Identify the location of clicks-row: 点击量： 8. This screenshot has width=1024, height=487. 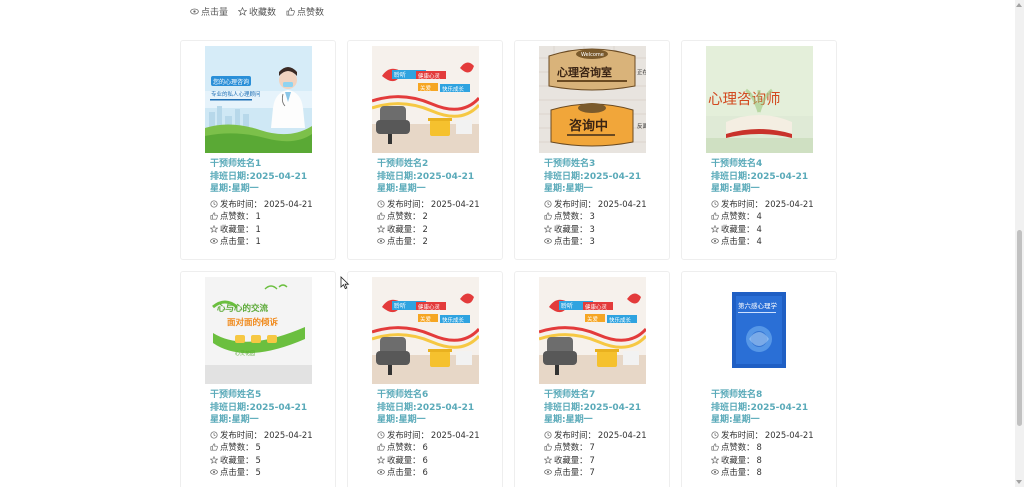
(773, 472).